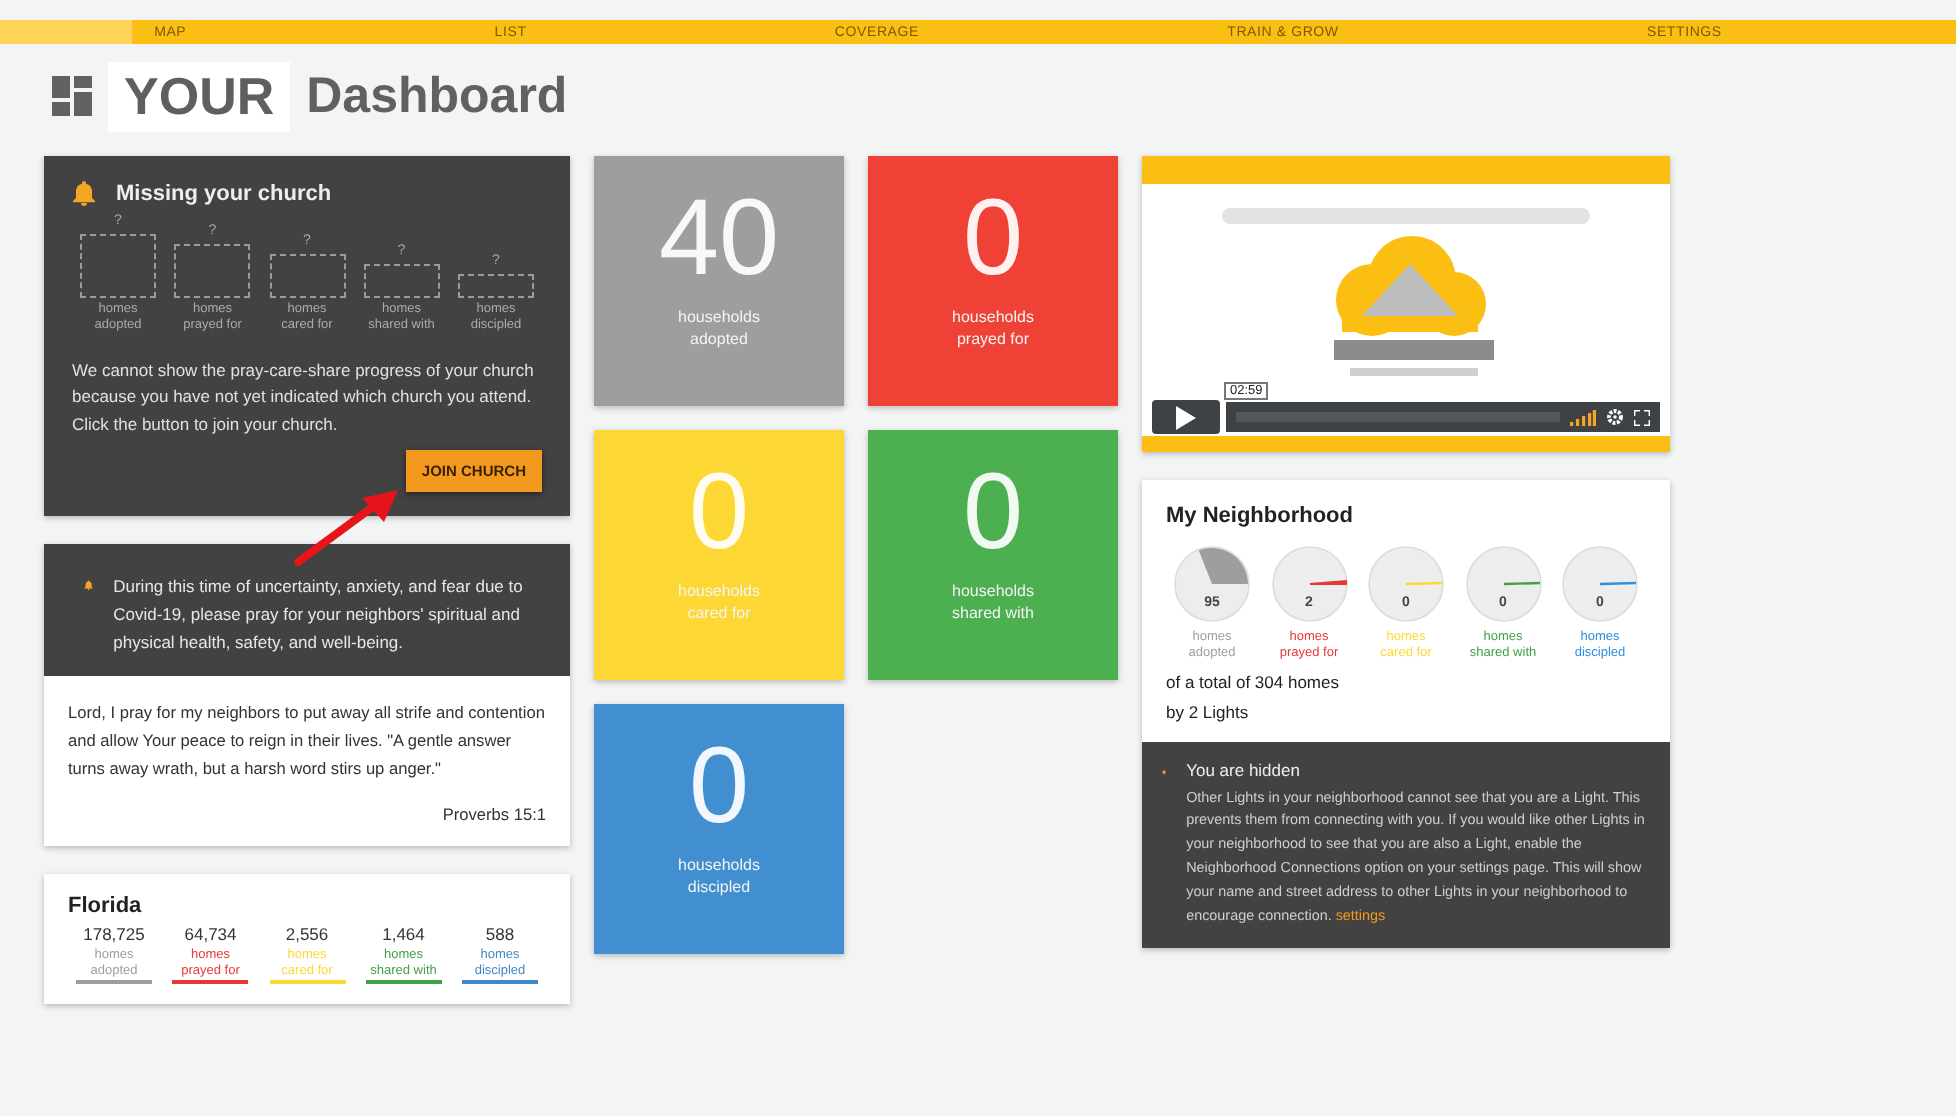 The image size is (1956, 1116). What do you see at coordinates (1208, 711) in the screenshot?
I see `lights-text: by 2 Lights` at bounding box center [1208, 711].